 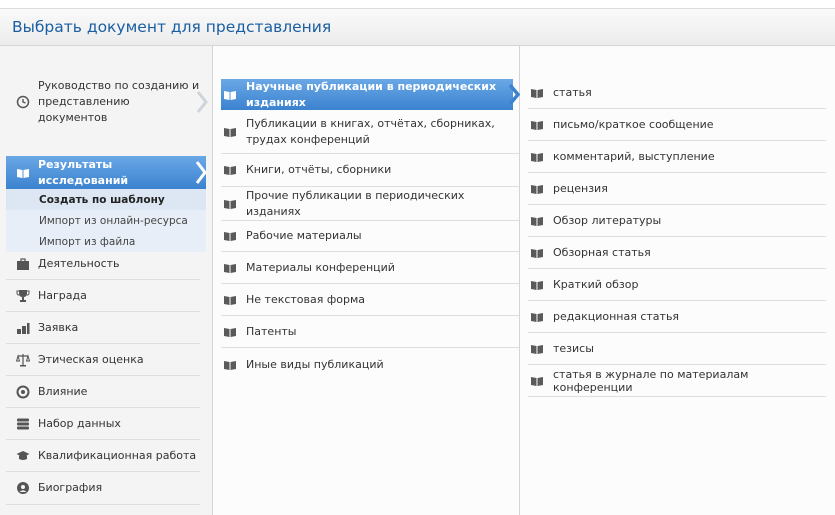 I want to click on subtype-editorial: редакционная статья, so click(x=677, y=317).